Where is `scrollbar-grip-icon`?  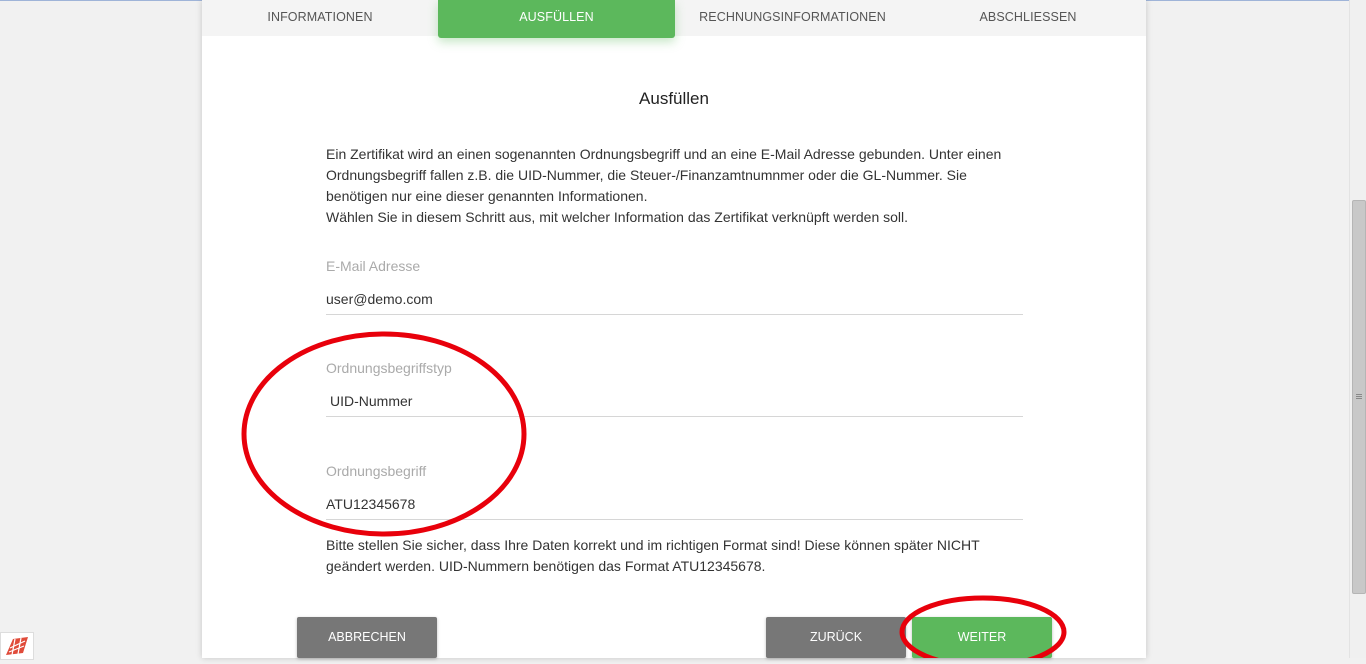 scrollbar-grip-icon is located at coordinates (1359, 394).